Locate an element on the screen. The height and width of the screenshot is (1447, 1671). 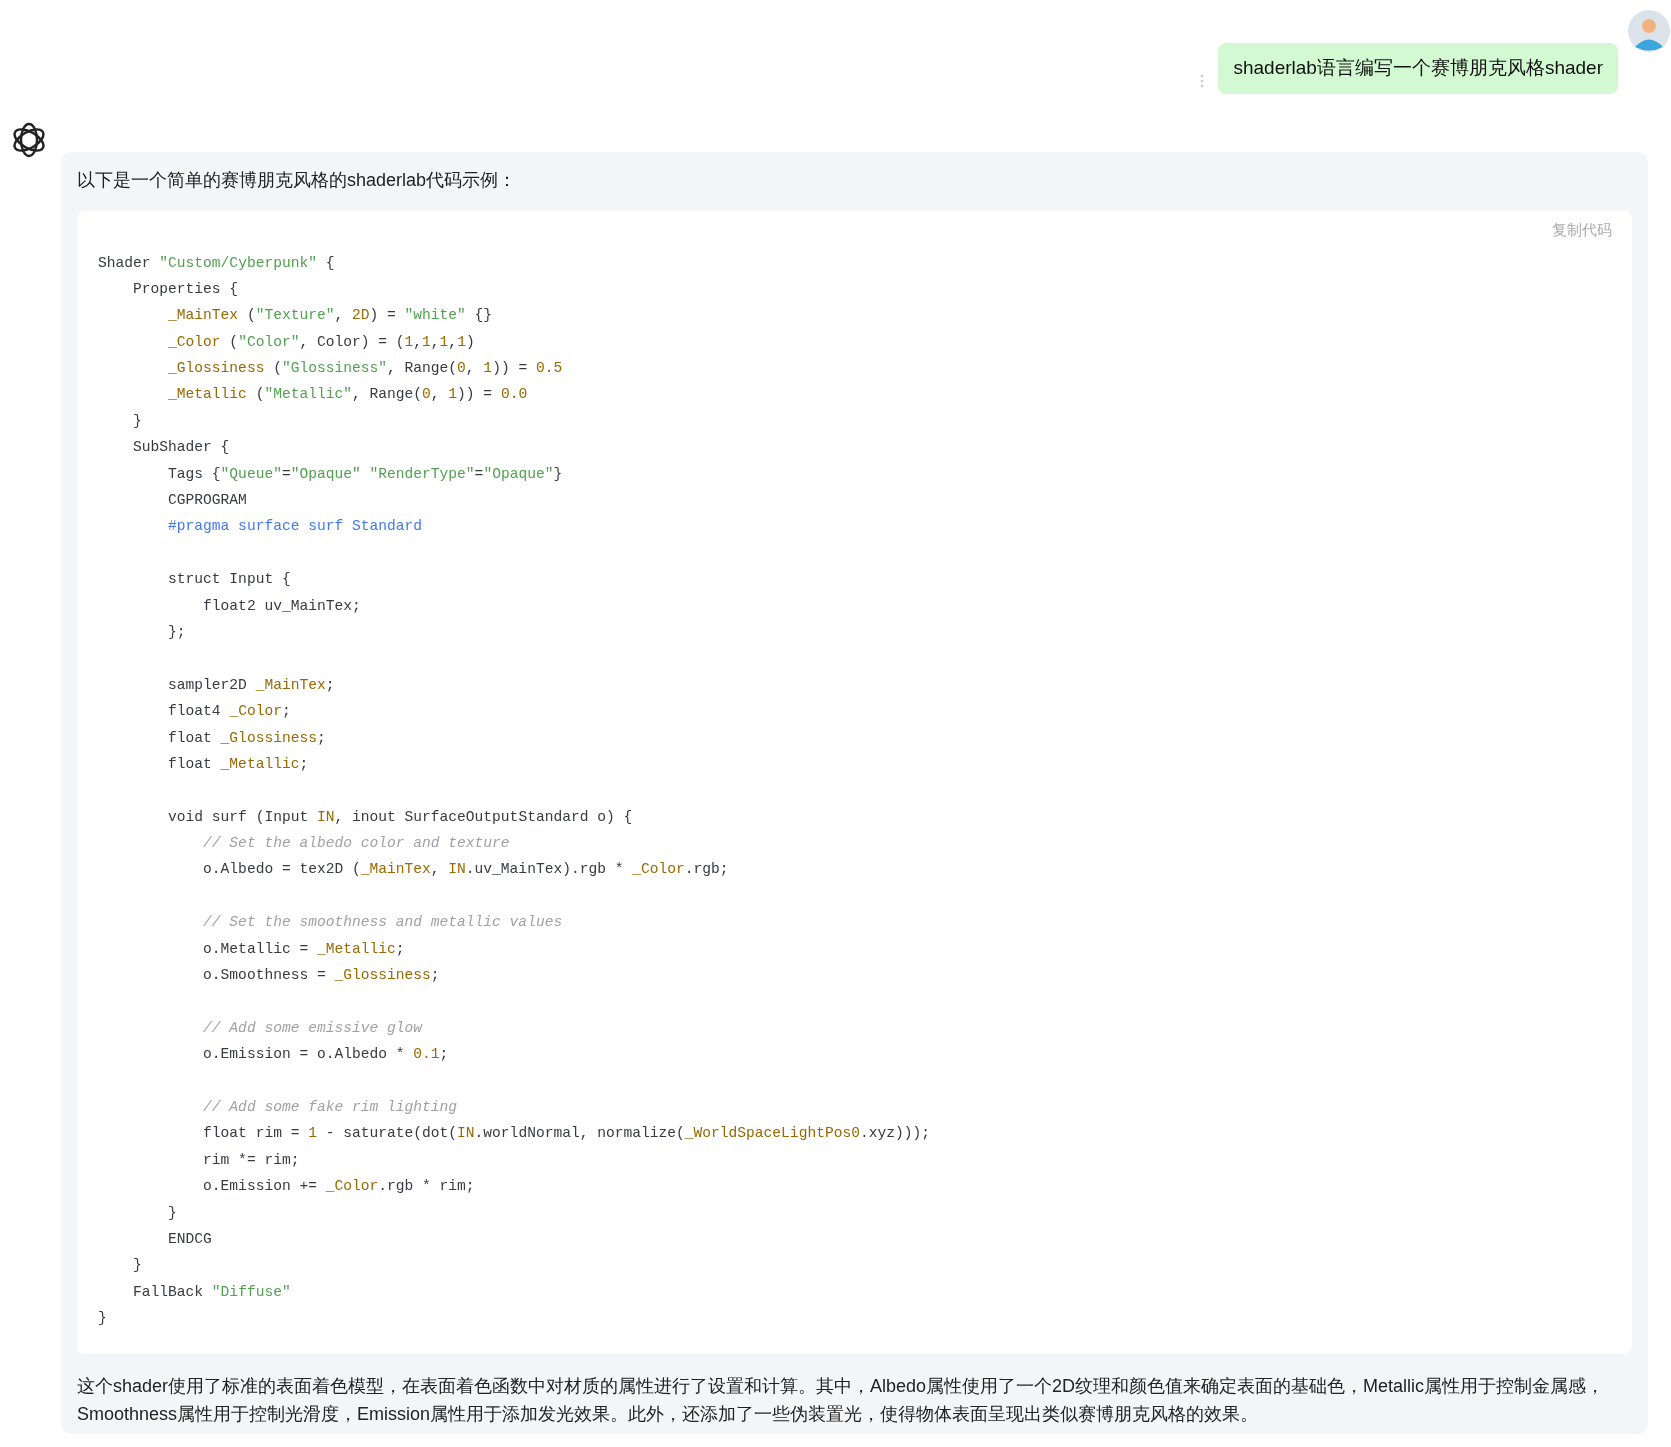
code-line: Properties { is located at coordinates (185, 289).